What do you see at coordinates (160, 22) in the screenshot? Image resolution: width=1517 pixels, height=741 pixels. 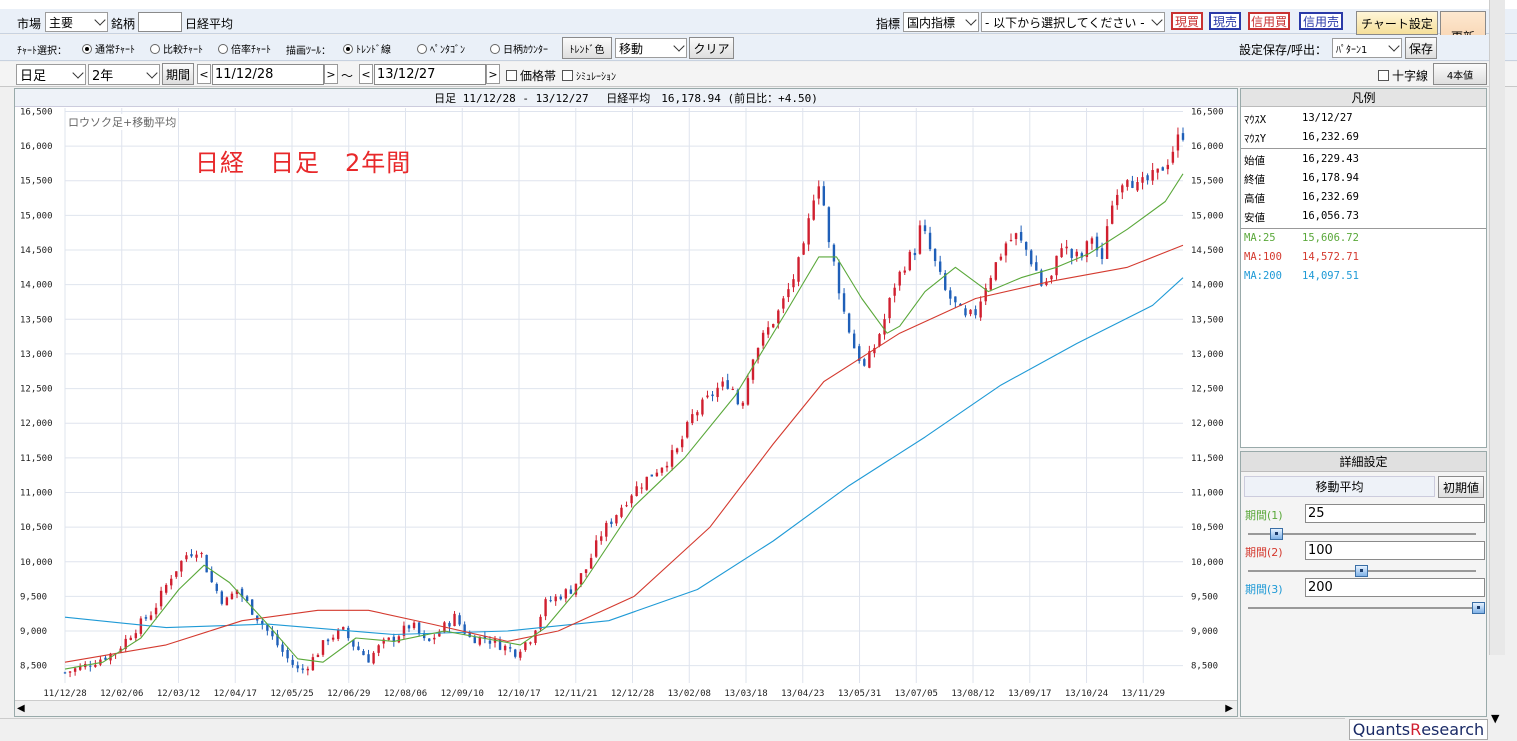 I see `symbol-input` at bounding box center [160, 22].